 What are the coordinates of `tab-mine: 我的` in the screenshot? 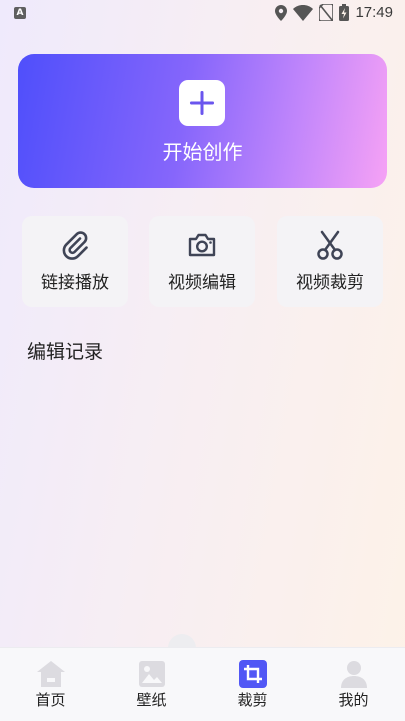 It's located at (353, 684).